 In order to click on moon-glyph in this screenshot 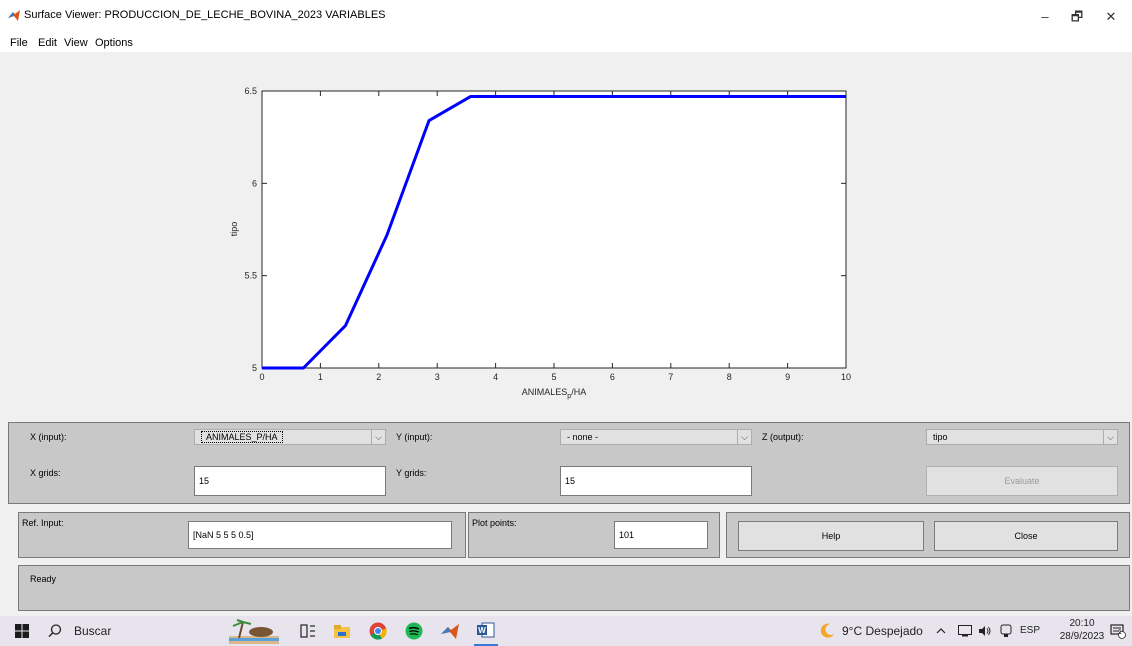, I will do `click(827, 630)`.